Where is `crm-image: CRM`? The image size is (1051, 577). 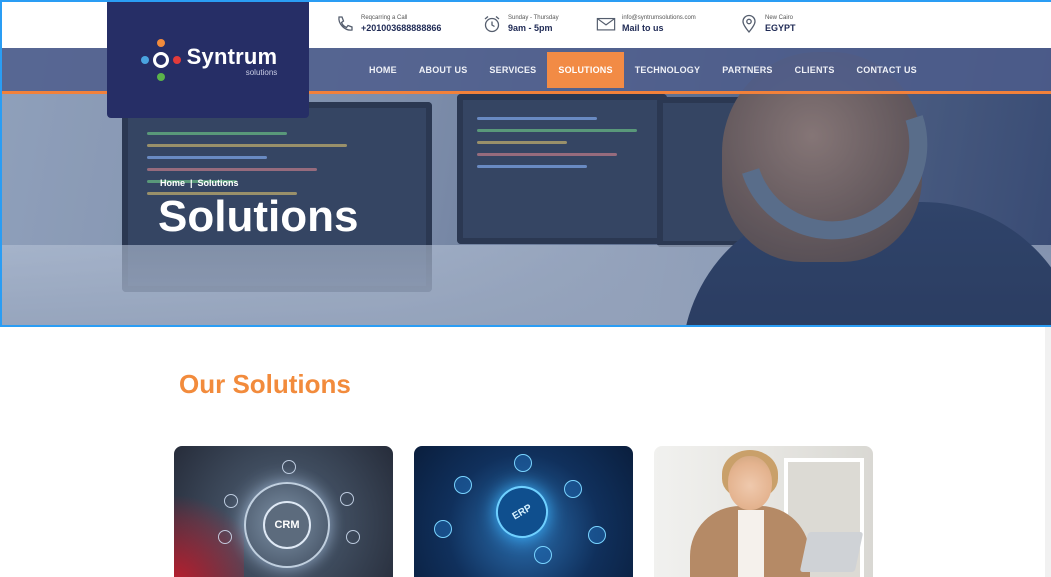
crm-image: CRM is located at coordinates (289, 514).